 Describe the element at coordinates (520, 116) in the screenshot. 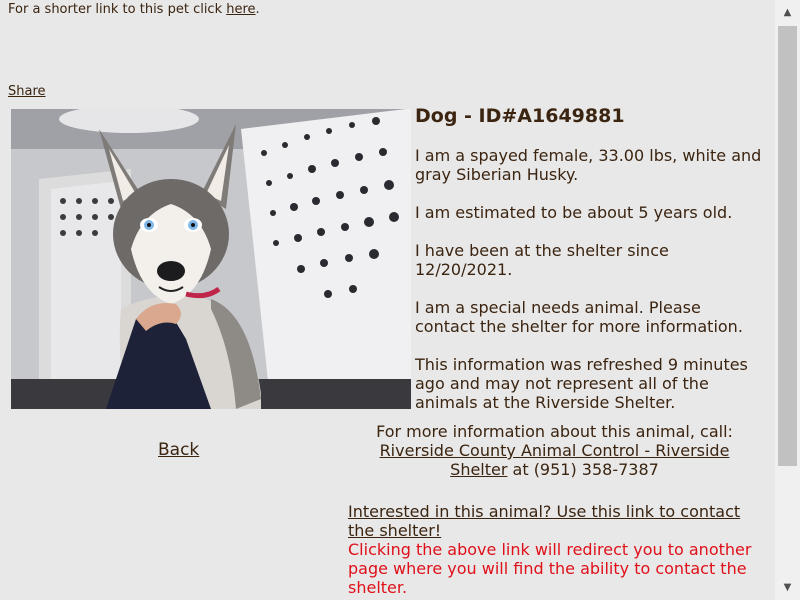

I see `pet-id-heading: Dog - ID#A1649881` at that location.